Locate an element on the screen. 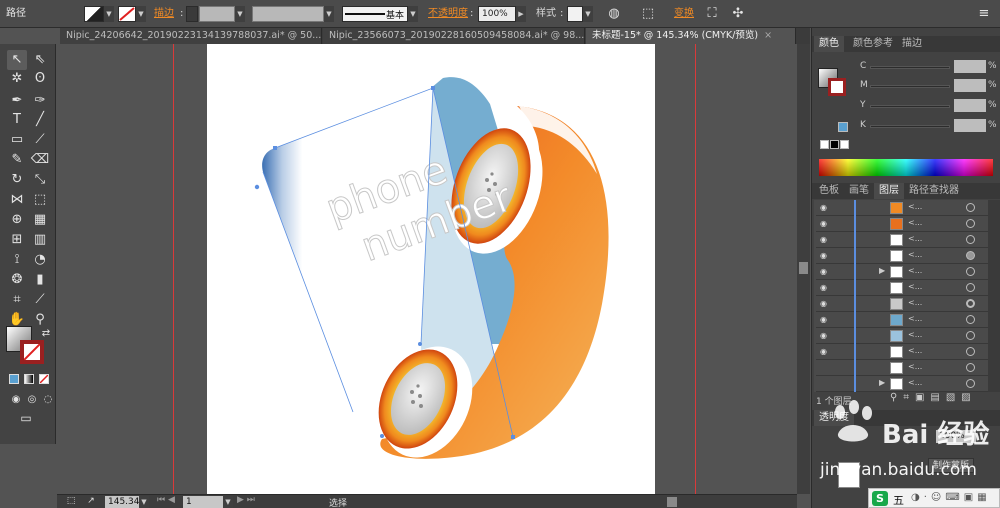 This screenshot has height=508, width=1000. panel-menu-icon: ≡ is located at coordinates (984, 14).